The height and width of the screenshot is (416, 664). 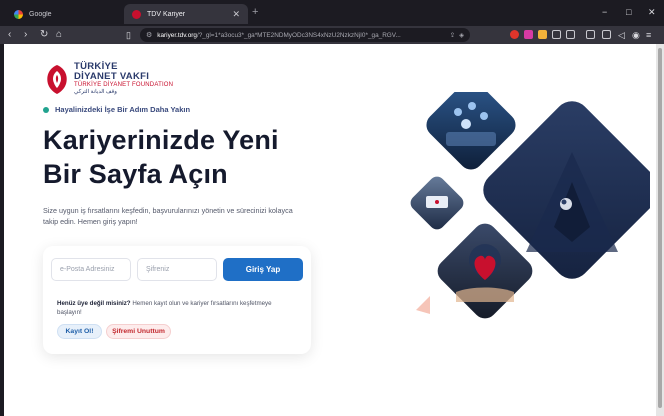 I want to click on tab-tdv-kariyer: TDV Kariyer ✕, so click(x=186, y=14).